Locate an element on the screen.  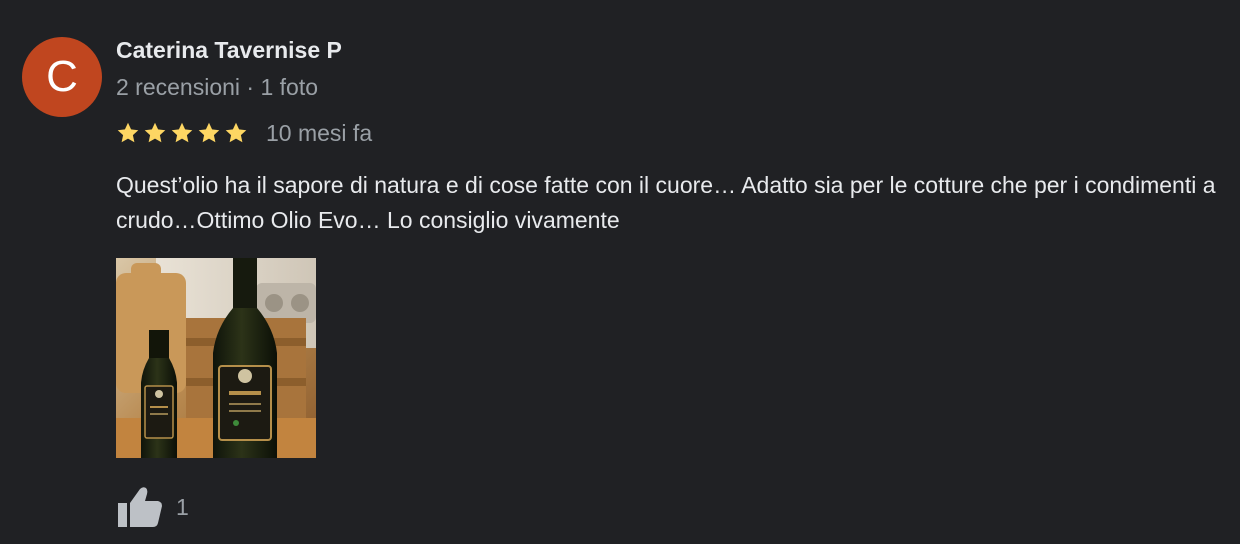
avatar-initial: C is located at coordinates (62, 76).